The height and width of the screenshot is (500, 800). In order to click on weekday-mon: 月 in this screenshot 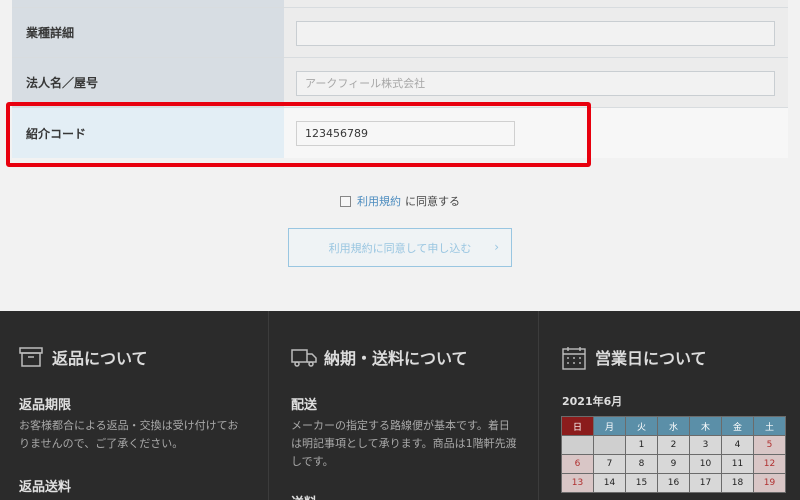, I will do `click(609, 426)`.